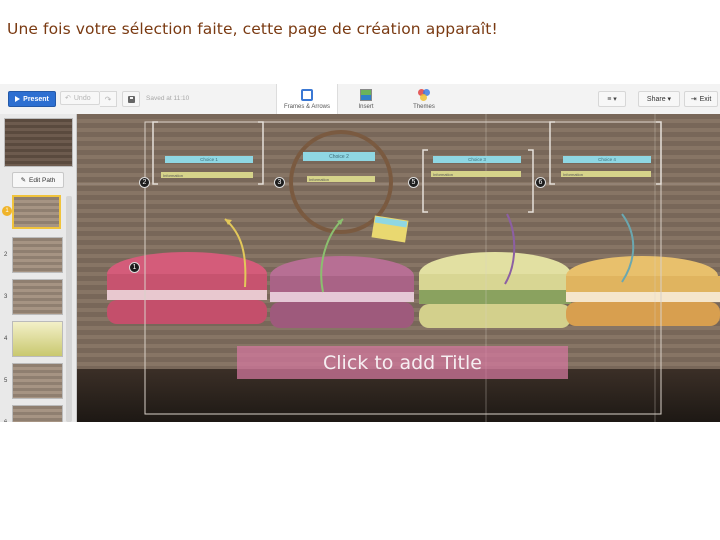 The image size is (720, 540). What do you see at coordinates (36, 99) in the screenshot?
I see `present-label: Present` at bounding box center [36, 99].